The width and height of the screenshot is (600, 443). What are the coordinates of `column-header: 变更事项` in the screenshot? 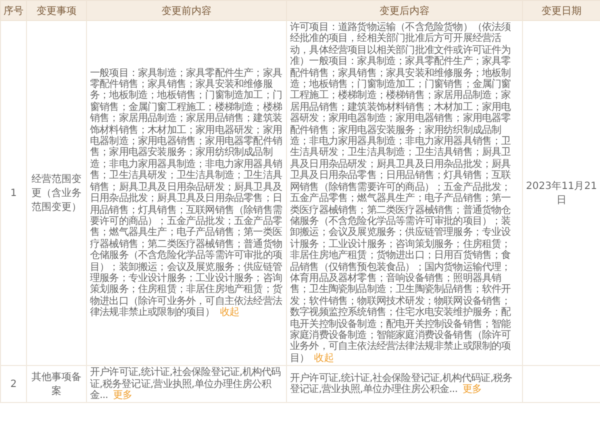 It's located at (56, 10).